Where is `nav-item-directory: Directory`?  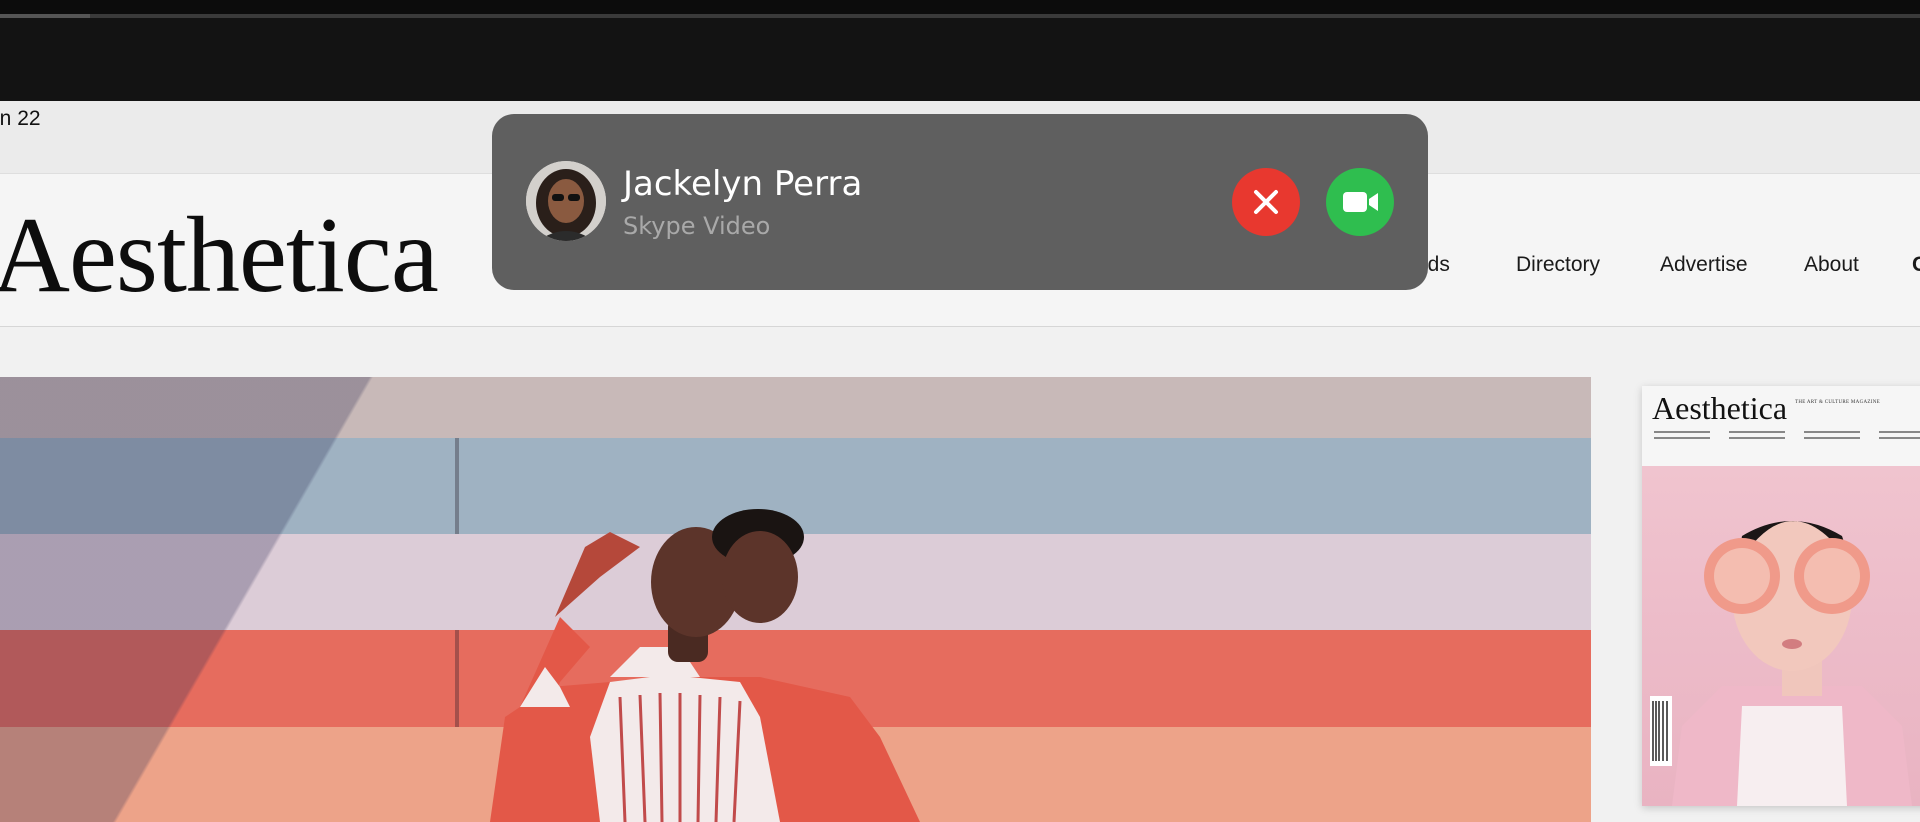 nav-item-directory: Directory is located at coordinates (1558, 265).